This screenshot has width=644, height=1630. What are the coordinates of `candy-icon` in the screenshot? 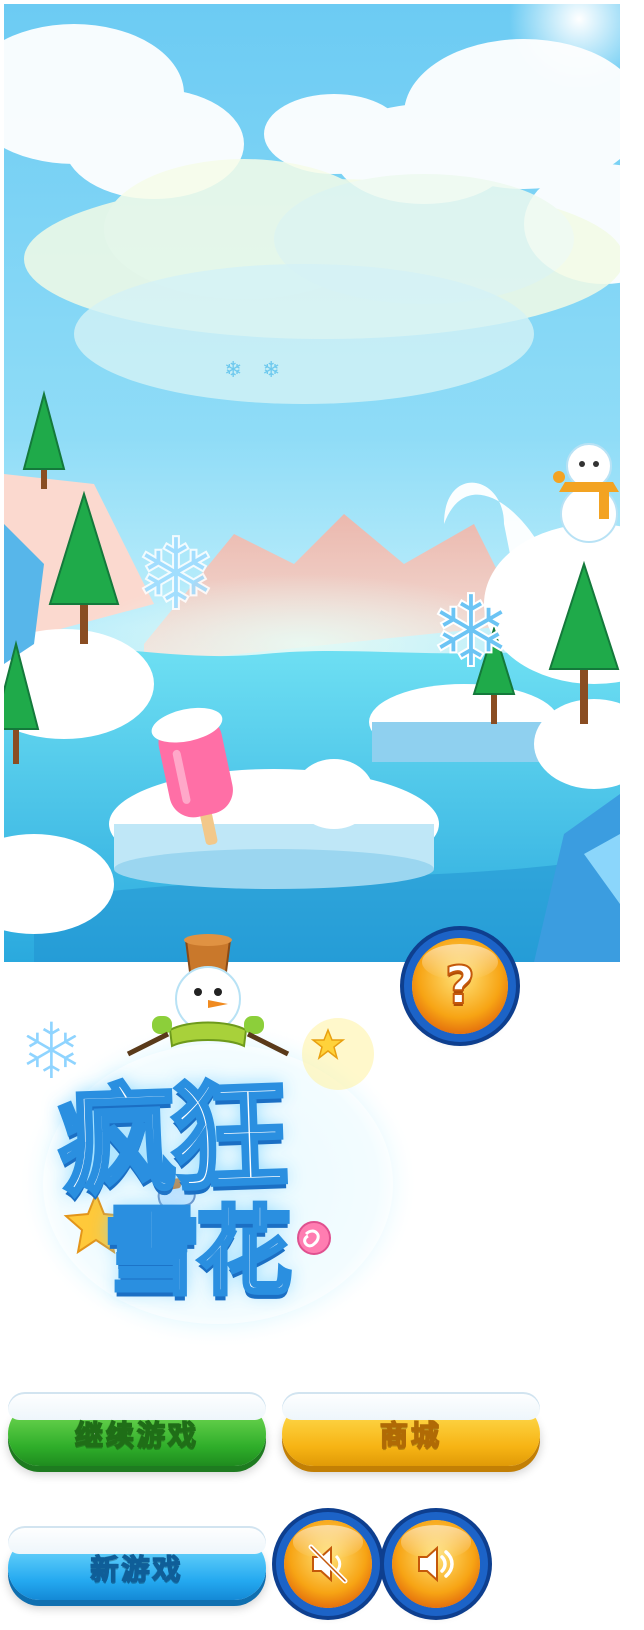 It's located at (314, 1238).